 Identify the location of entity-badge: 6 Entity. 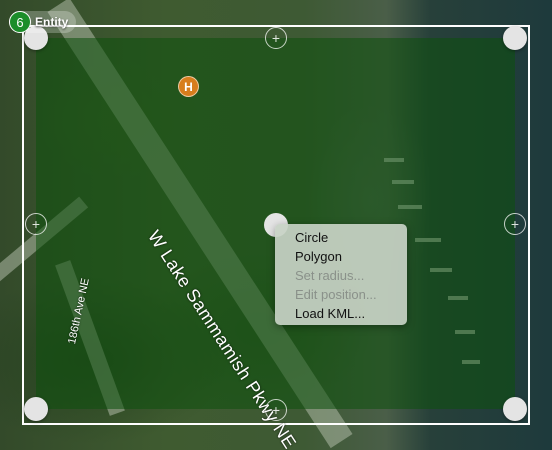
(43, 22).